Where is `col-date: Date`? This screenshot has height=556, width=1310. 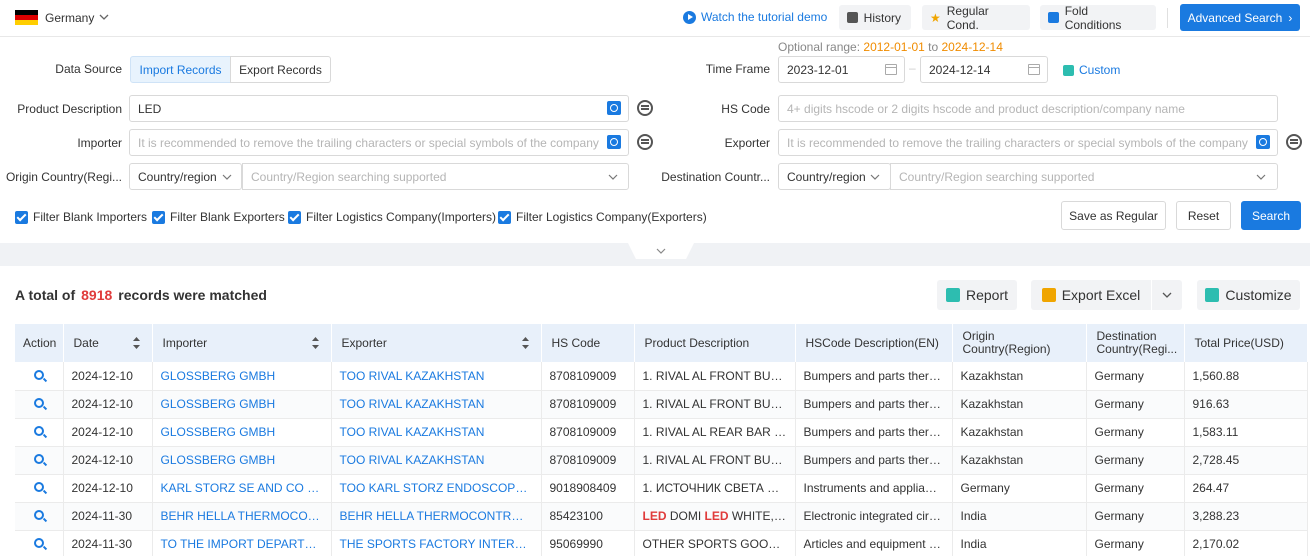
col-date: Date is located at coordinates (108, 343).